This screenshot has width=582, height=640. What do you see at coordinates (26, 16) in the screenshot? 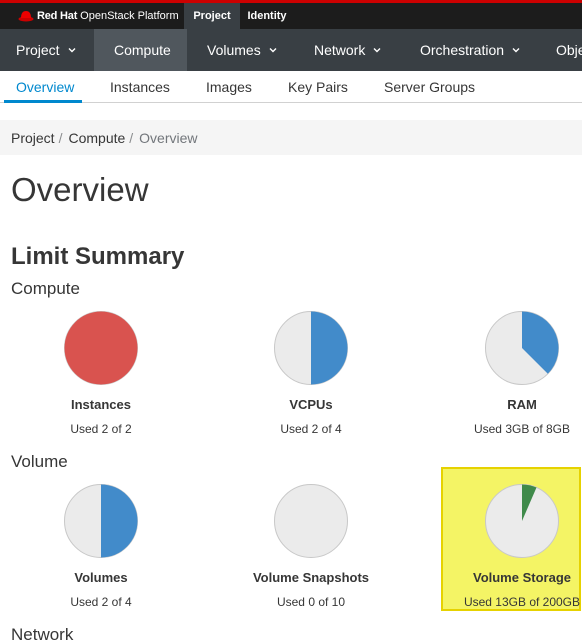
I see `redhat-icon` at bounding box center [26, 16].